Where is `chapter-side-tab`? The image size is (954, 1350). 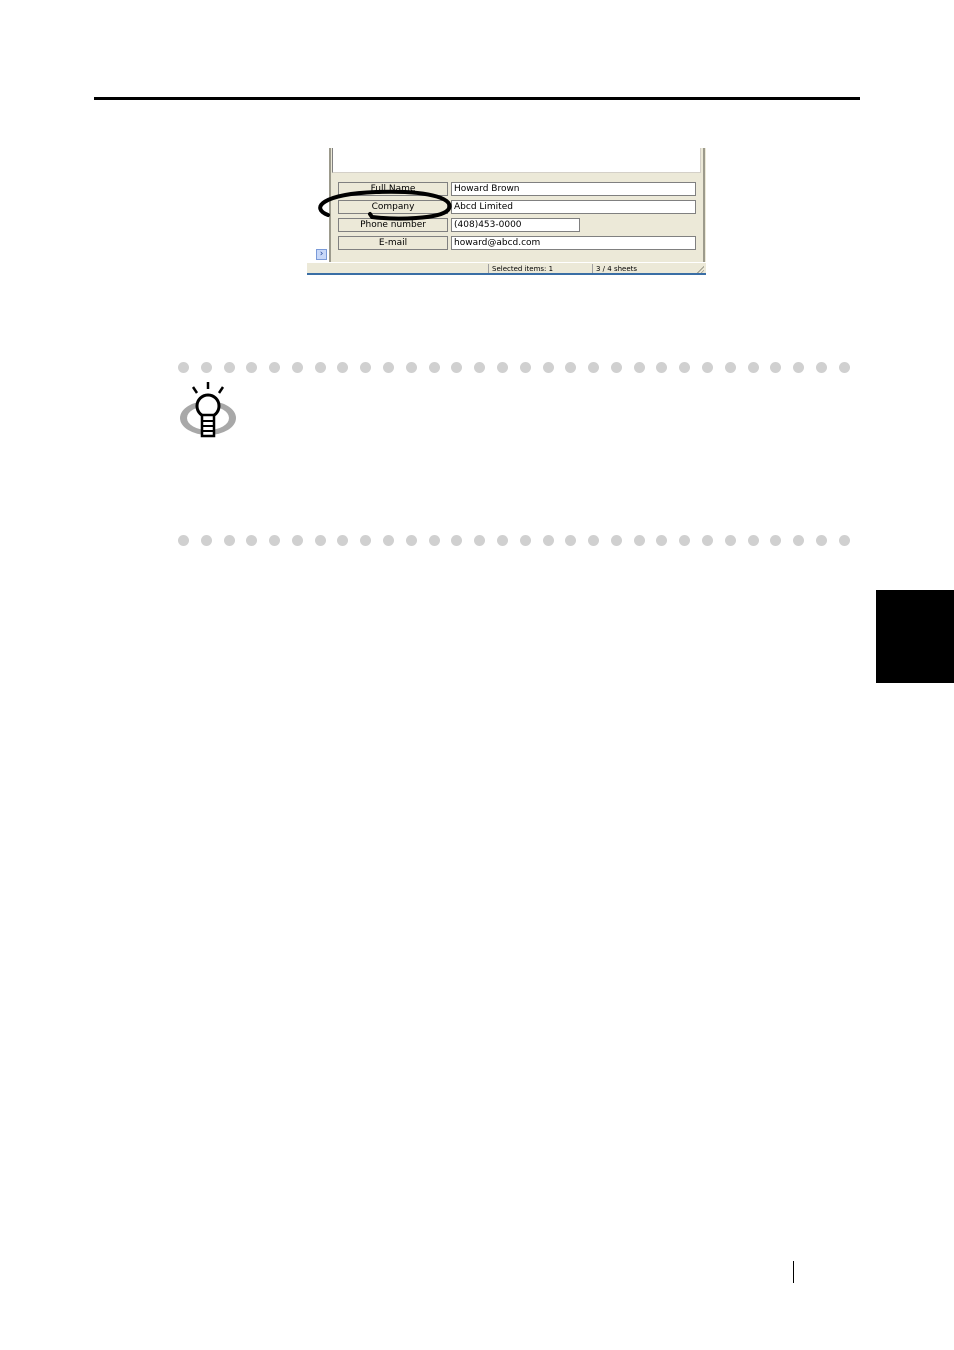
chapter-side-tab is located at coordinates (915, 636).